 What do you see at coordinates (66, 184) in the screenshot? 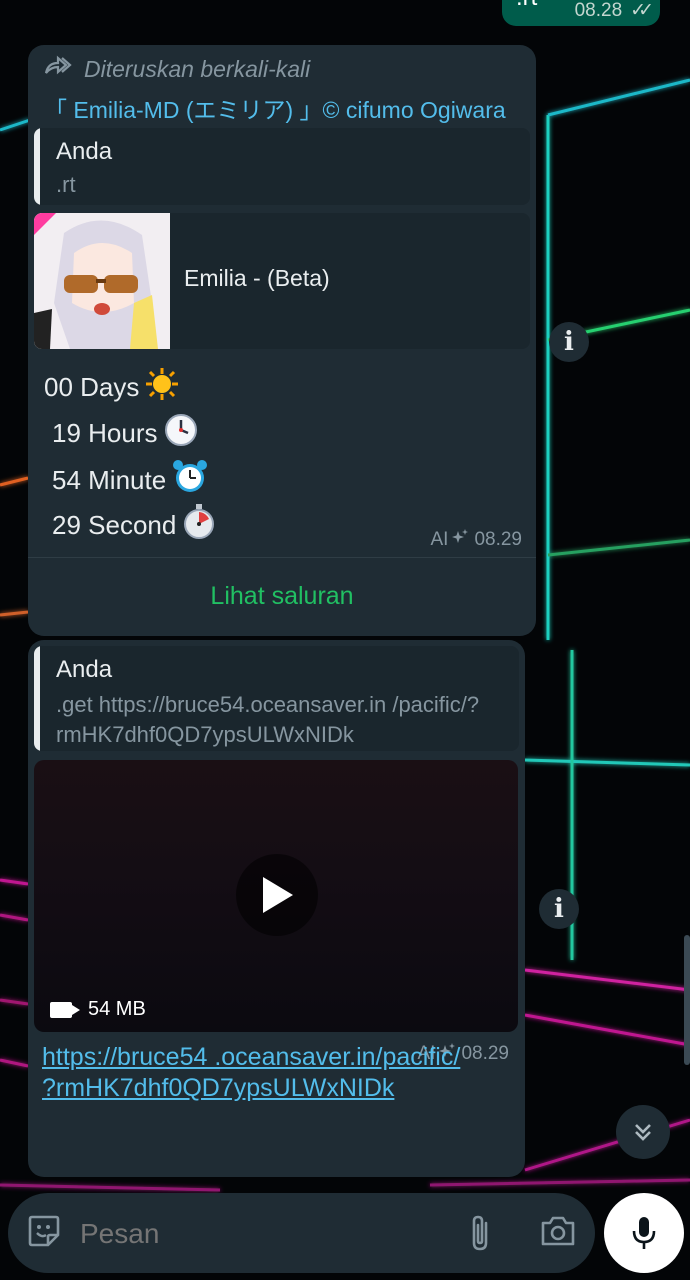
I see `quote-text: .rt` at bounding box center [66, 184].